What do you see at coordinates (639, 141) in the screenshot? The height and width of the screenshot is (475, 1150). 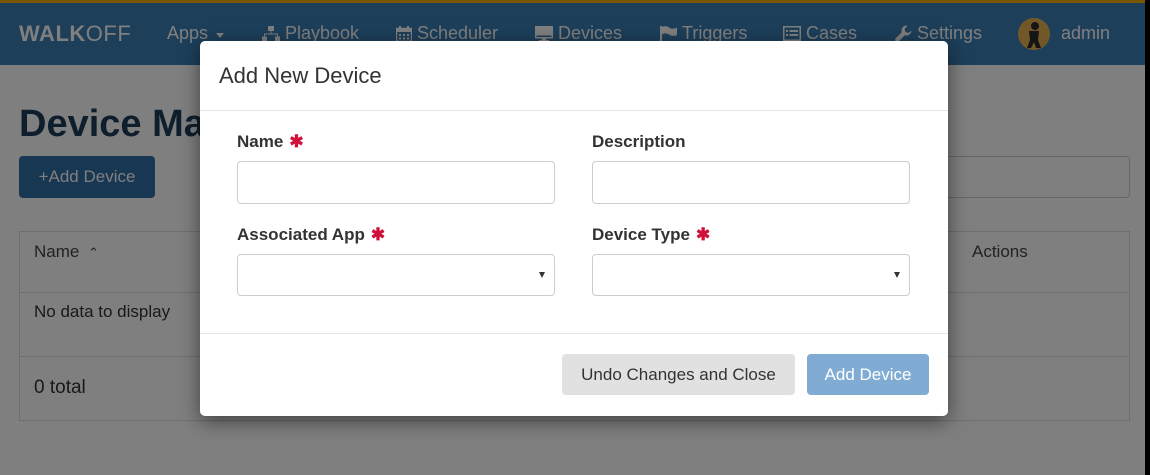 I see `description-label: Description` at bounding box center [639, 141].